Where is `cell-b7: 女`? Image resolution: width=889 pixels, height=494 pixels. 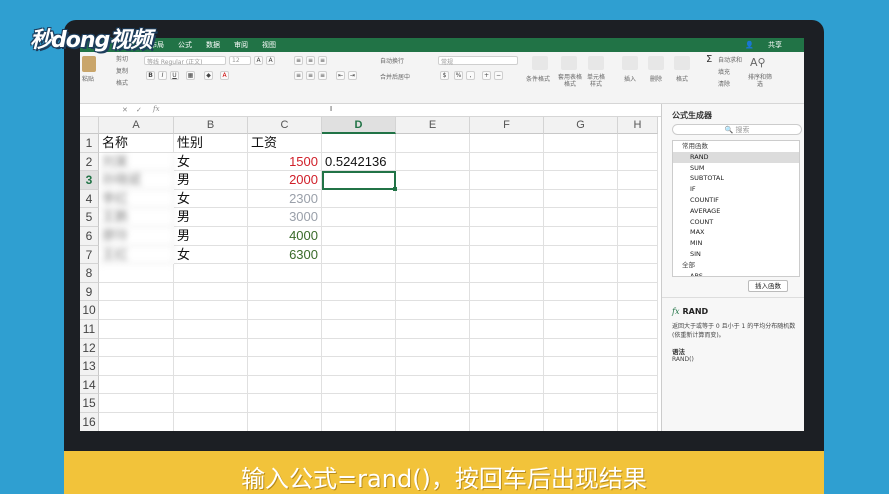 cell-b7: 女 is located at coordinates (211, 255).